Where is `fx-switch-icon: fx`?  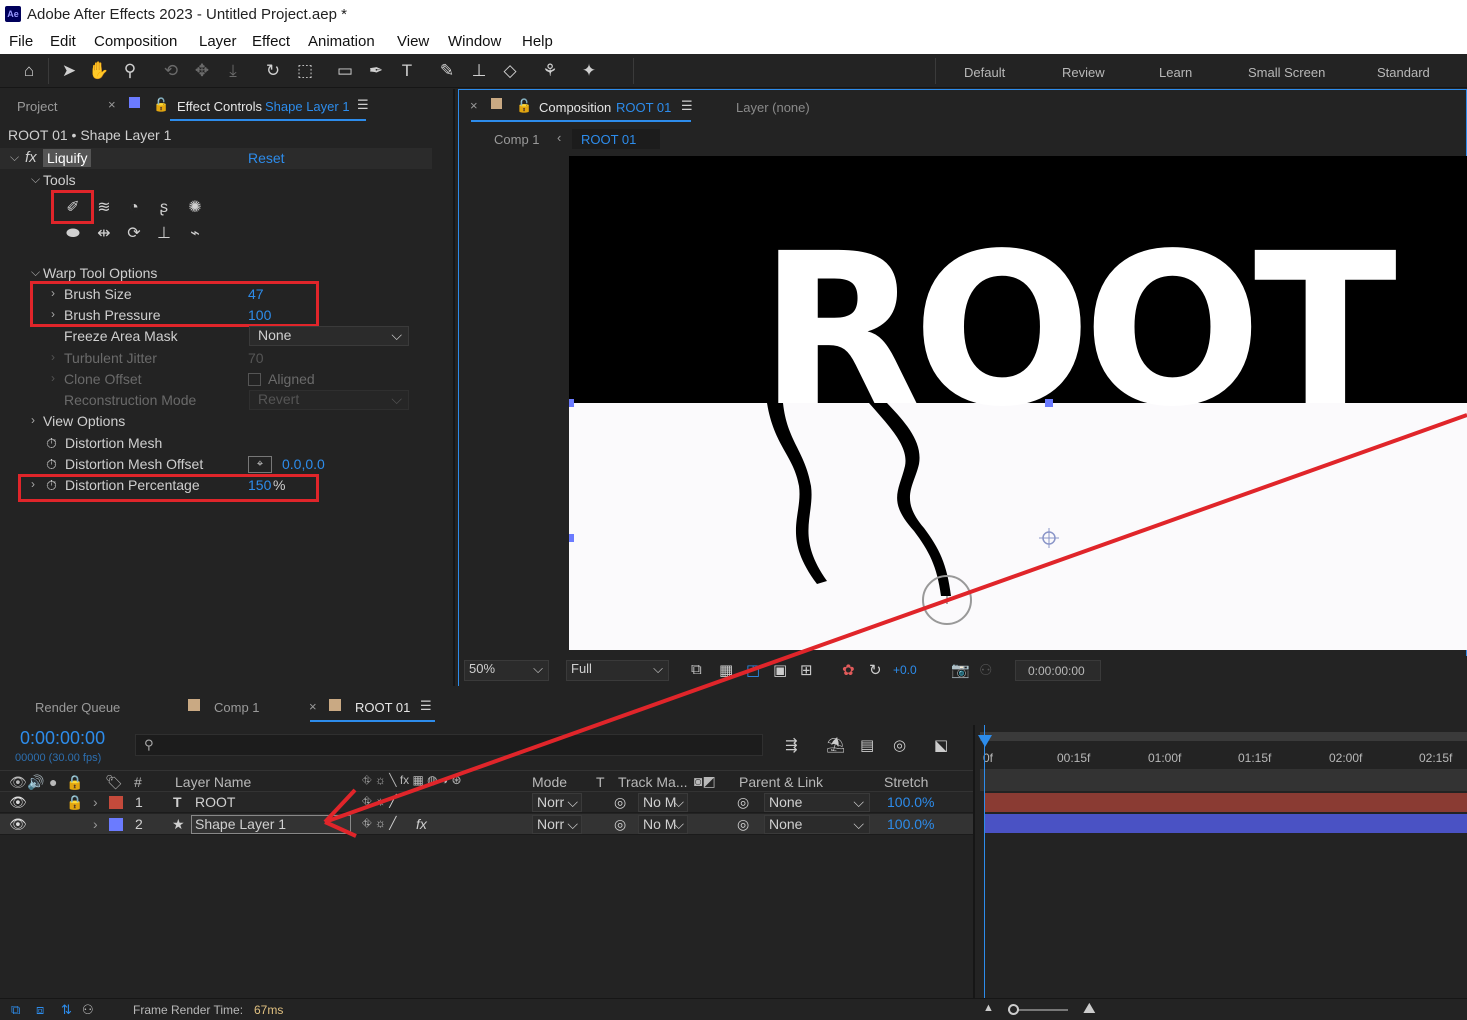
fx-switch-icon: fx is located at coordinates (421, 824).